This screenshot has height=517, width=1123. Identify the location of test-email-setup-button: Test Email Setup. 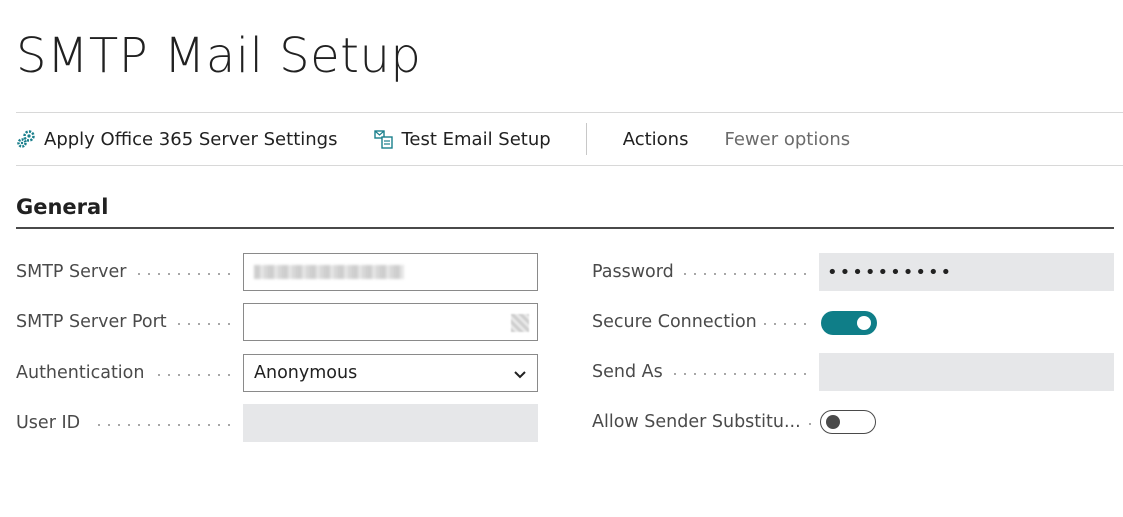
(462, 139).